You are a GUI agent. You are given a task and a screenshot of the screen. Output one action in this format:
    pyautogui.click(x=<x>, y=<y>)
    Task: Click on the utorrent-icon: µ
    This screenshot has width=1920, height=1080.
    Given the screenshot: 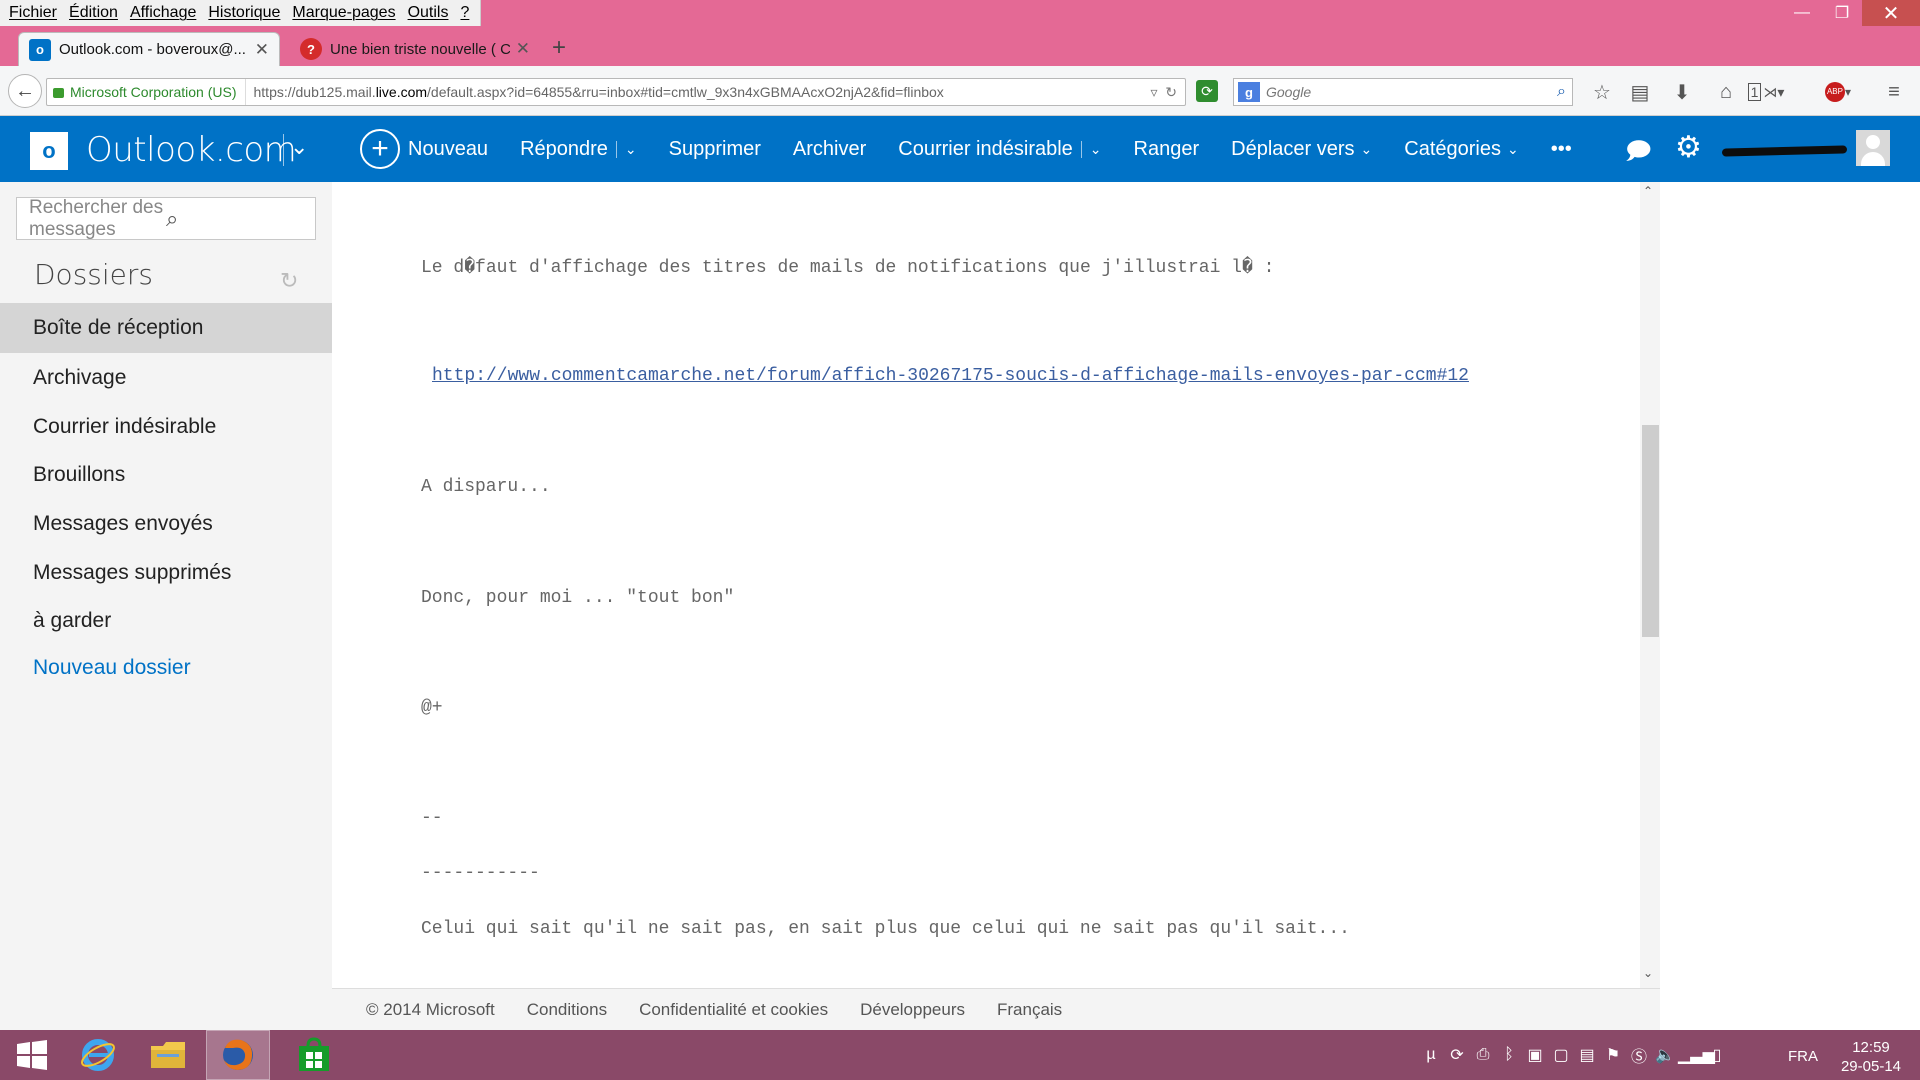 What is the action you would take?
    pyautogui.click(x=1431, y=1055)
    